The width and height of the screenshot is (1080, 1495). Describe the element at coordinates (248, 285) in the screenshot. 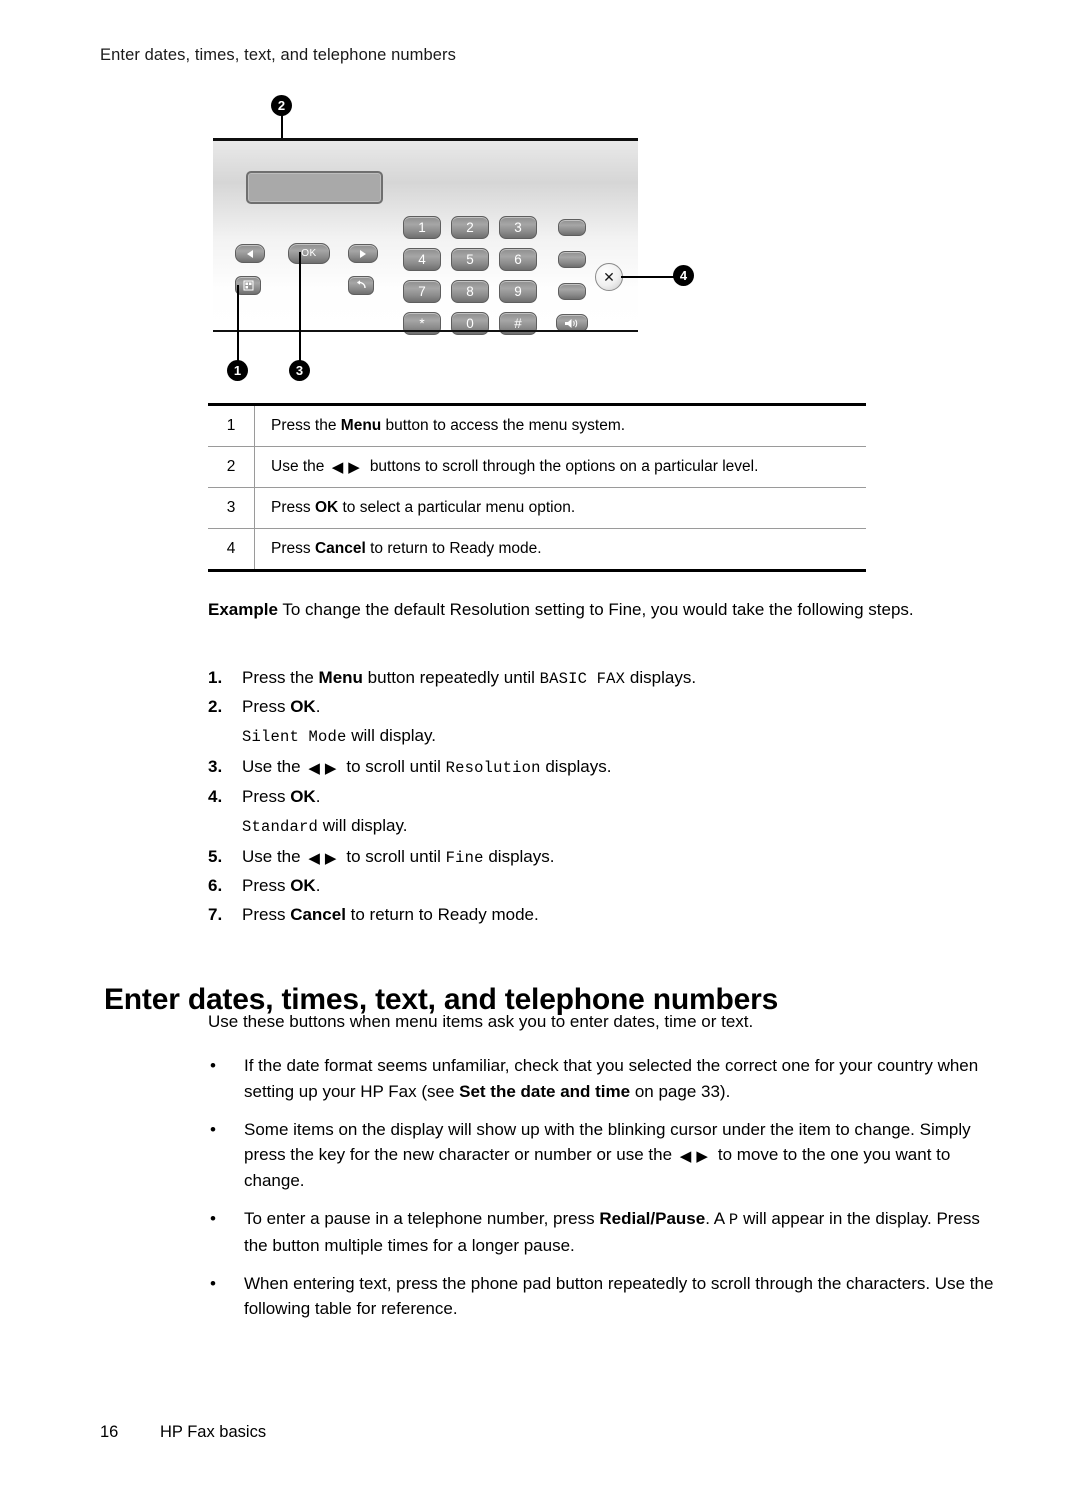

I see `menu-icon` at that location.